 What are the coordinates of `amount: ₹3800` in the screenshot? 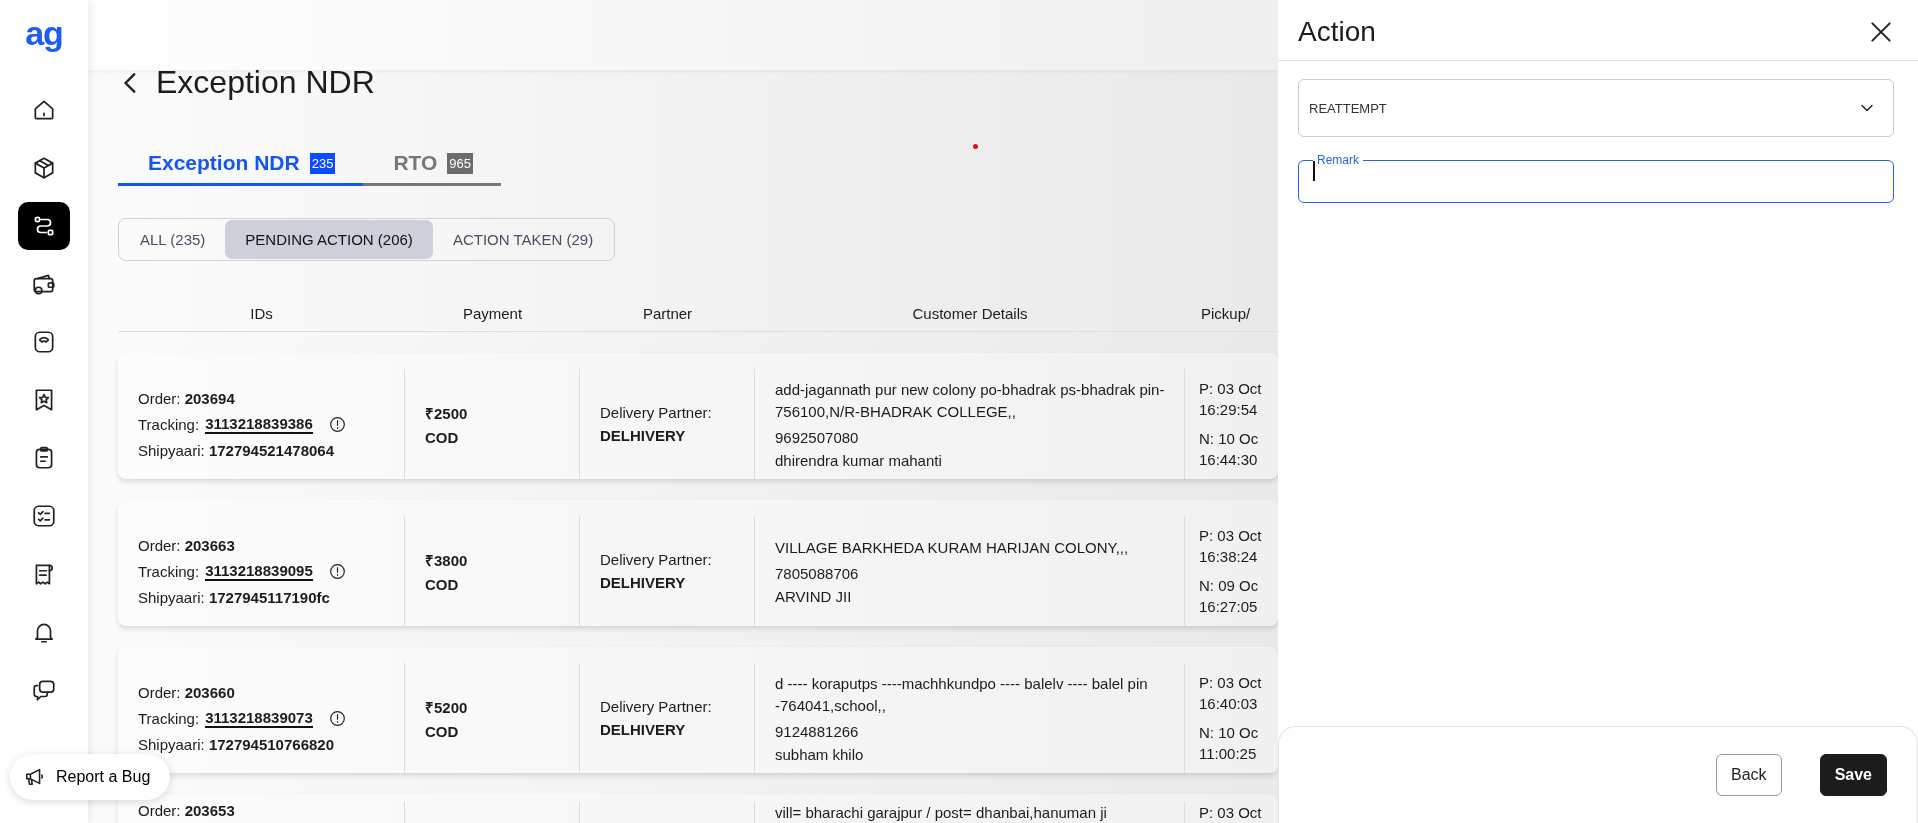 It's located at (447, 560).